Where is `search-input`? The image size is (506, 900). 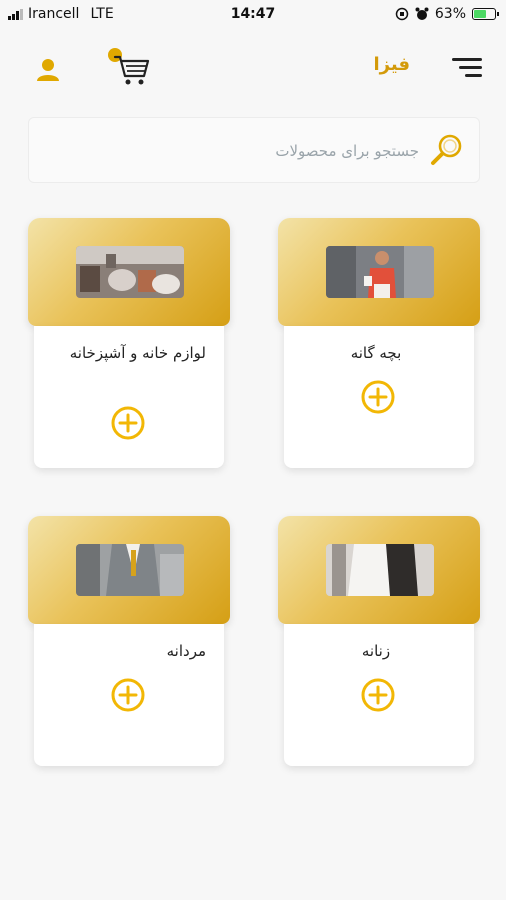
search-input is located at coordinates (231, 151).